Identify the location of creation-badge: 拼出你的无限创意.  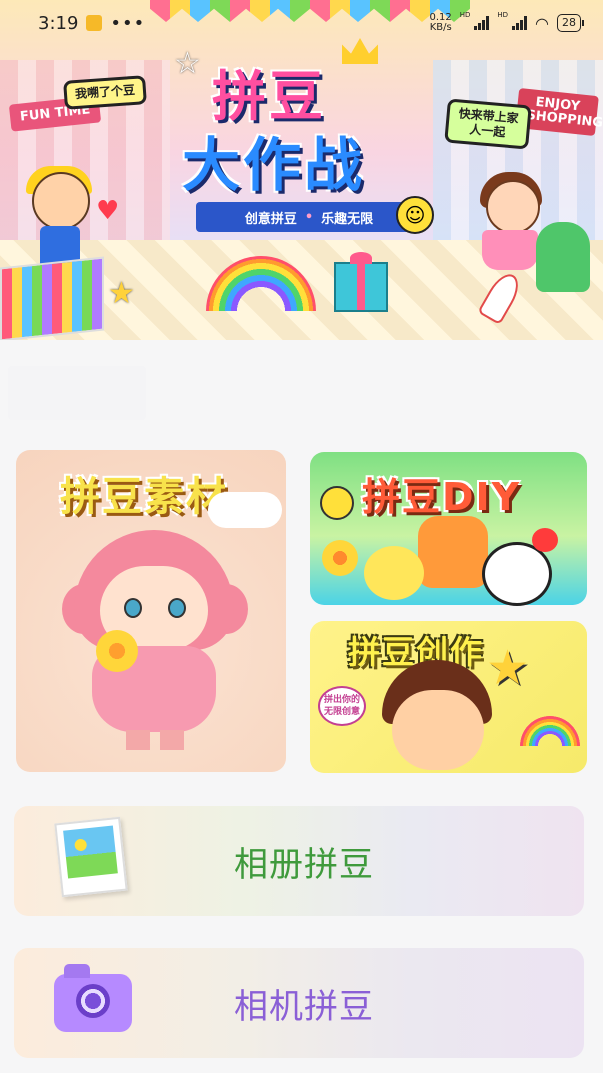
(342, 706).